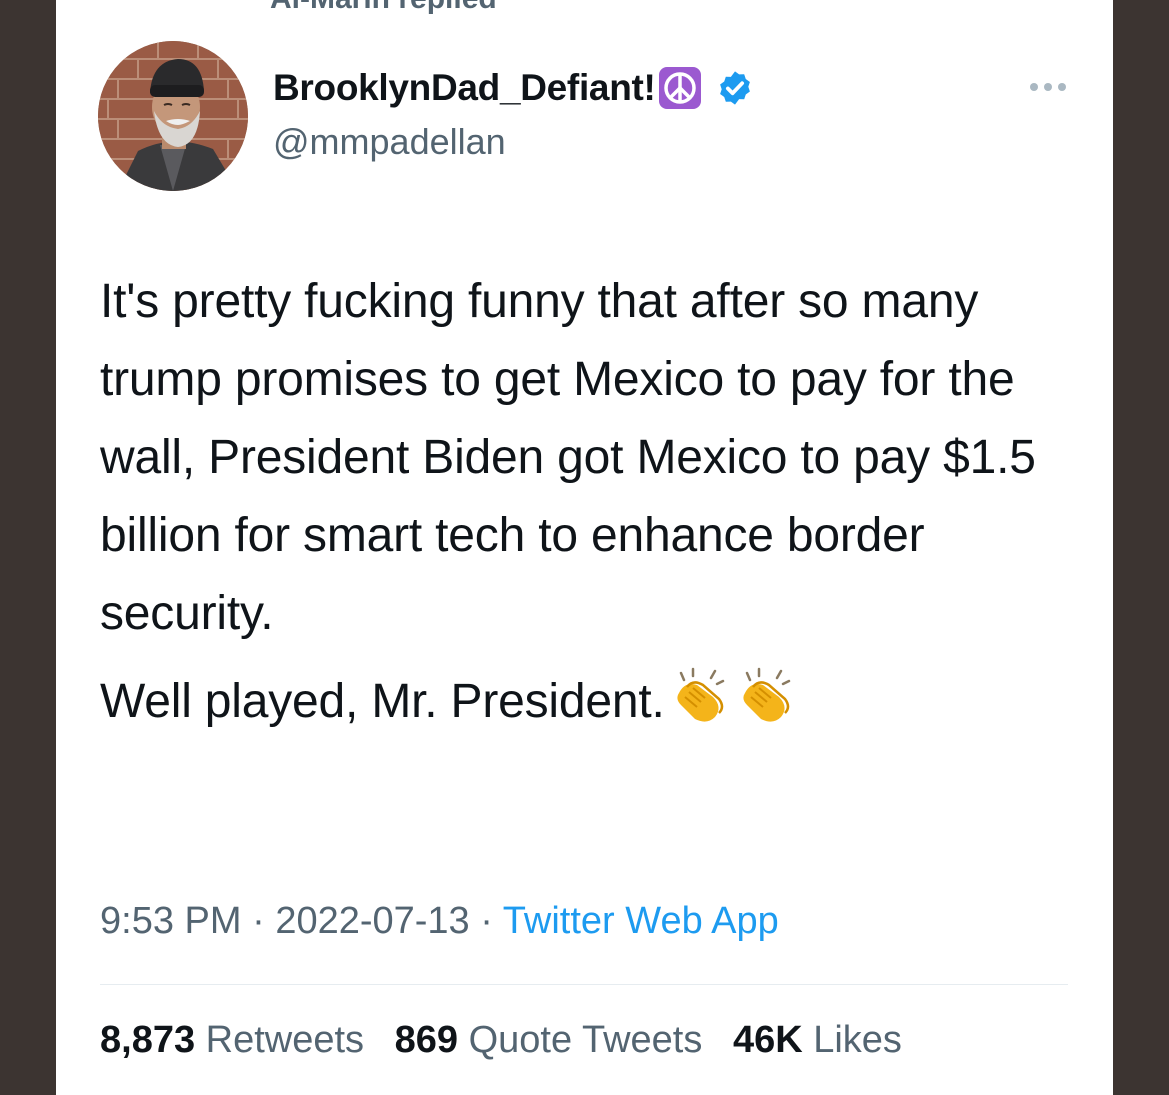  I want to click on quote-tweets-stat: 869 Quote Tweets, so click(549, 1040).